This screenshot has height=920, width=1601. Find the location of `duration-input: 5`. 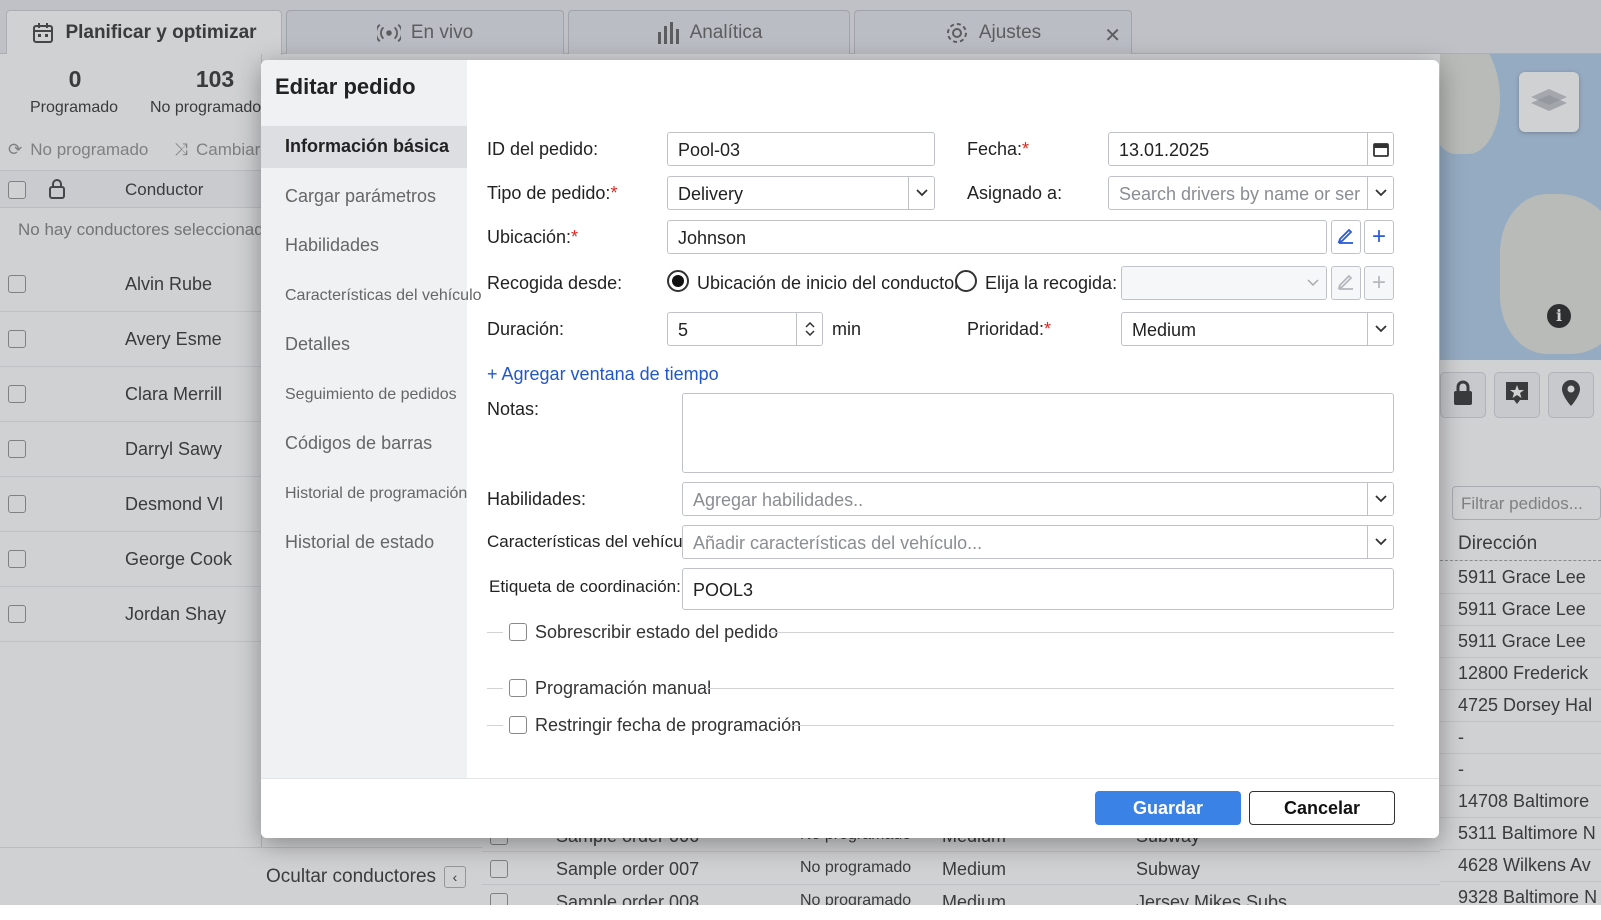

duration-input: 5 is located at coordinates (745, 329).